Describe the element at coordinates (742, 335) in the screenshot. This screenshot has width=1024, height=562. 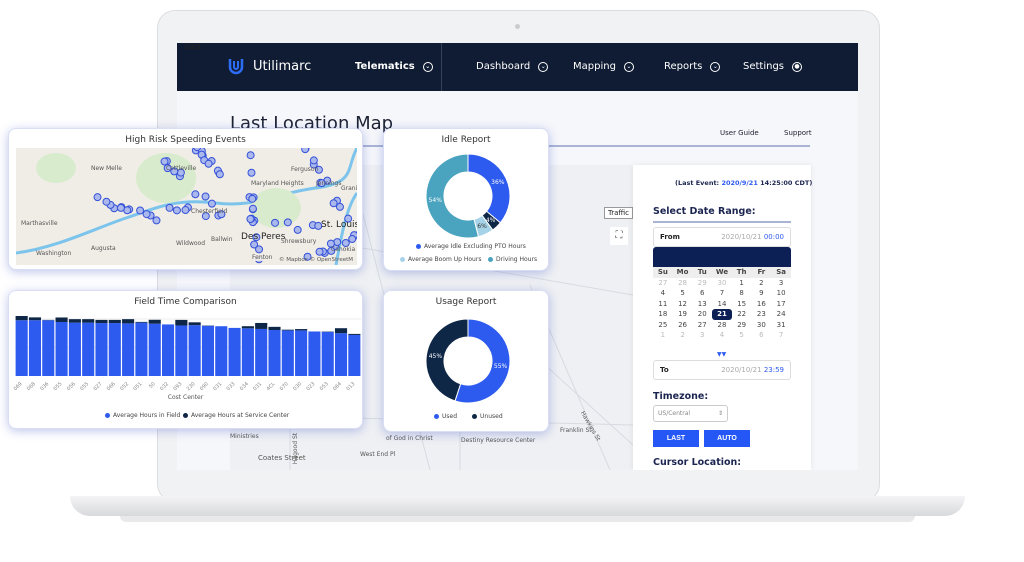
I see `calendar-day: 5` at that location.